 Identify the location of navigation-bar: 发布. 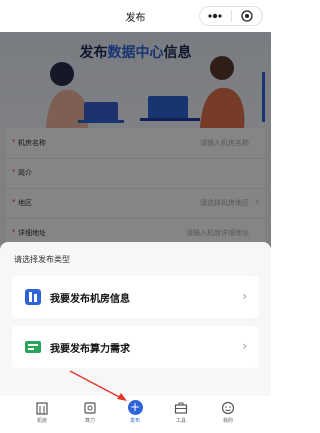
(135, 16).